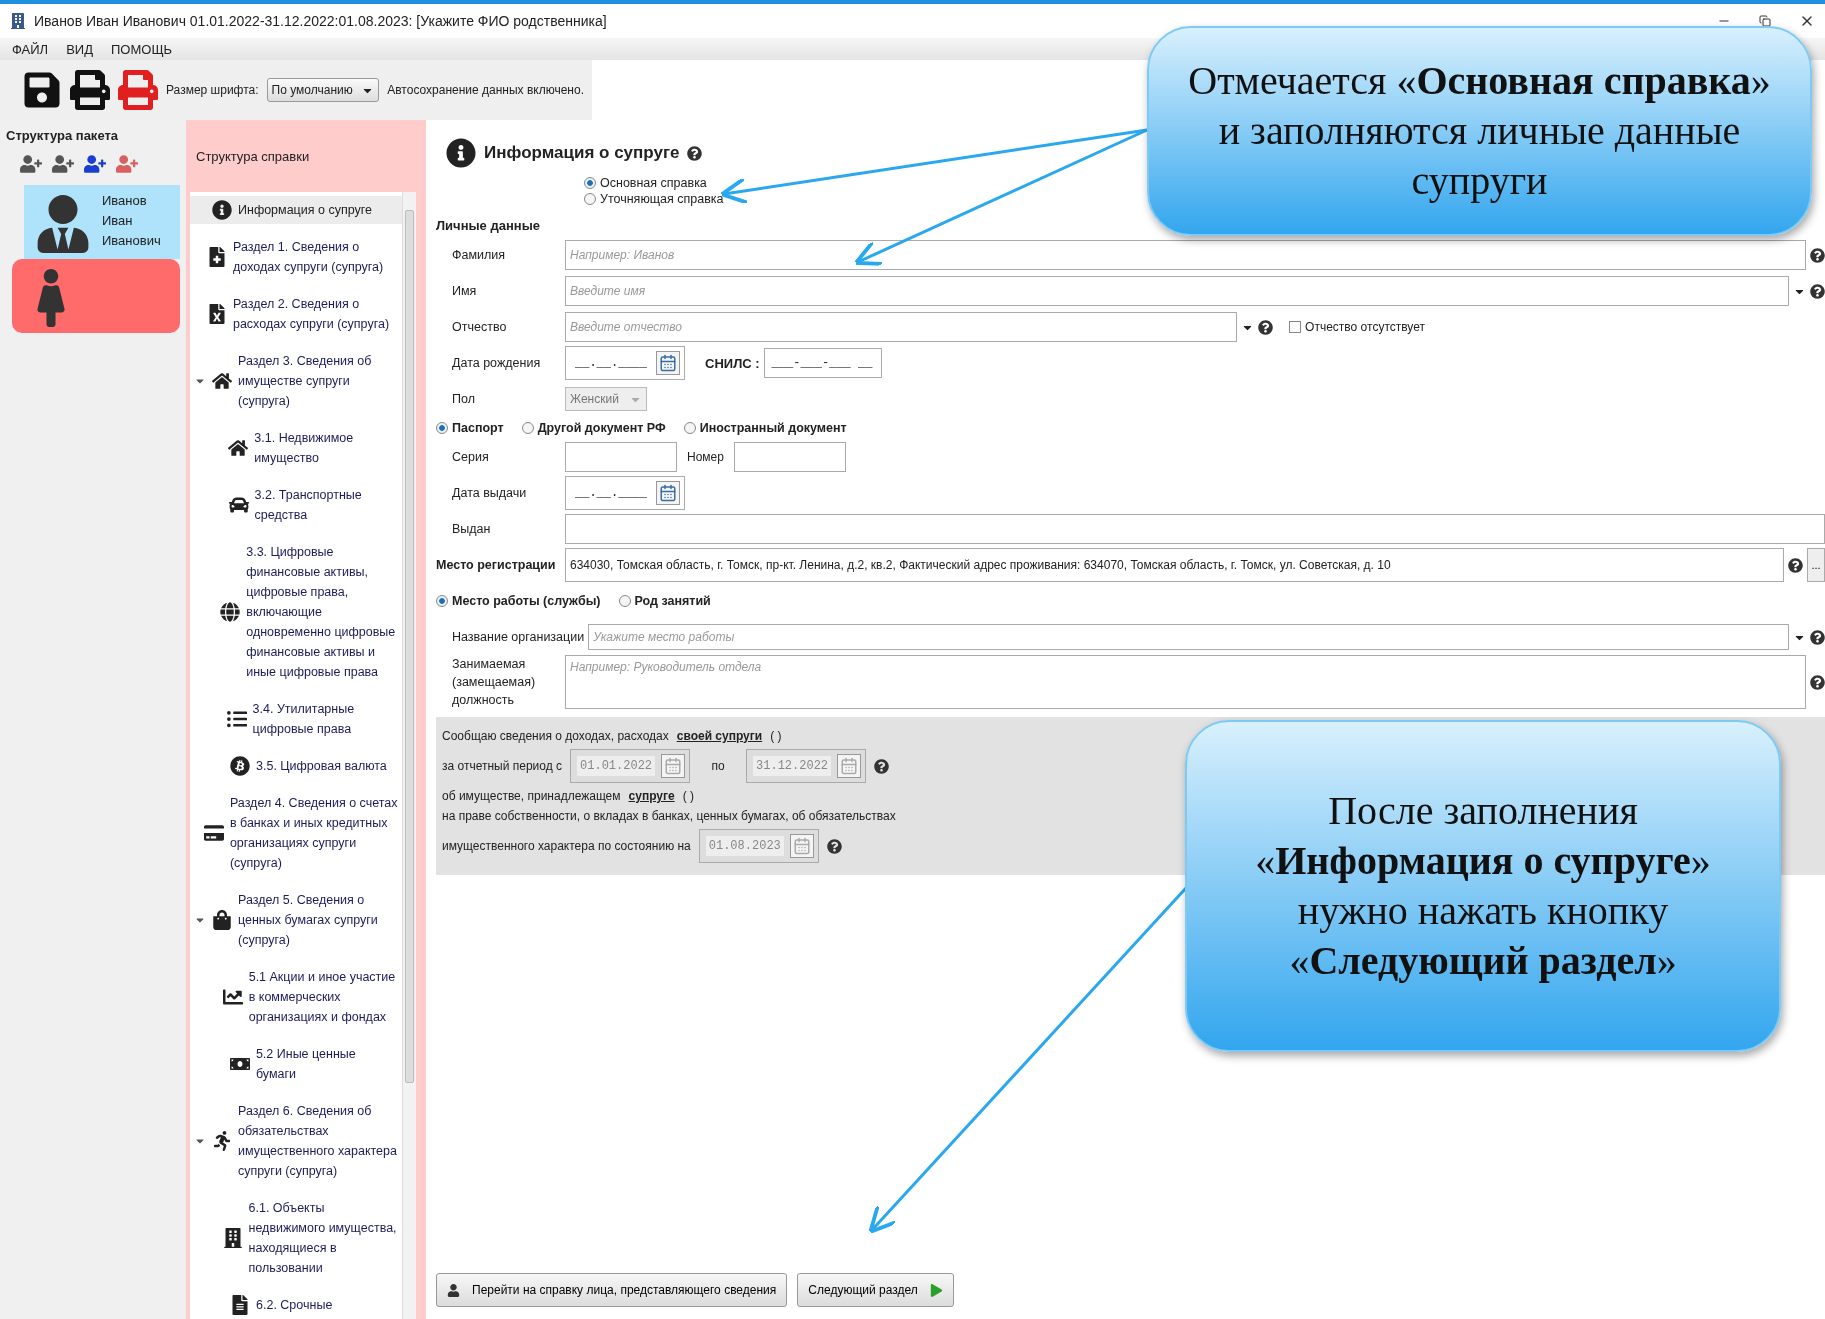 The width and height of the screenshot is (1825, 1319). I want to click on field-label: Выдан, so click(471, 529).